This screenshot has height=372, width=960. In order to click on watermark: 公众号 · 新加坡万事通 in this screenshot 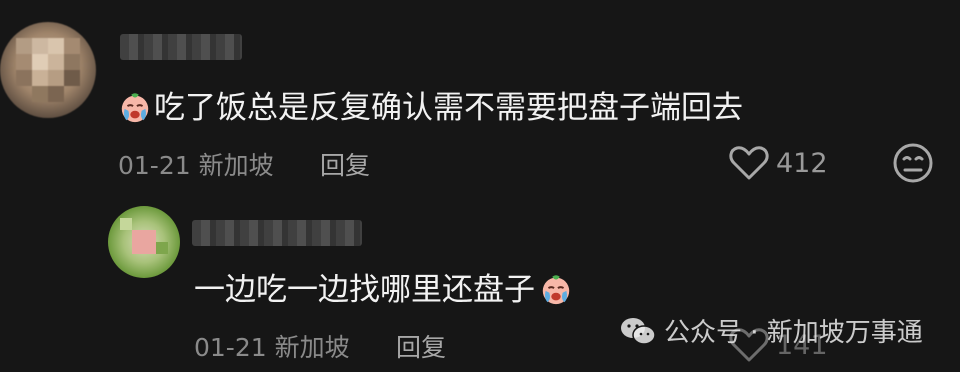, I will do `click(771, 330)`.